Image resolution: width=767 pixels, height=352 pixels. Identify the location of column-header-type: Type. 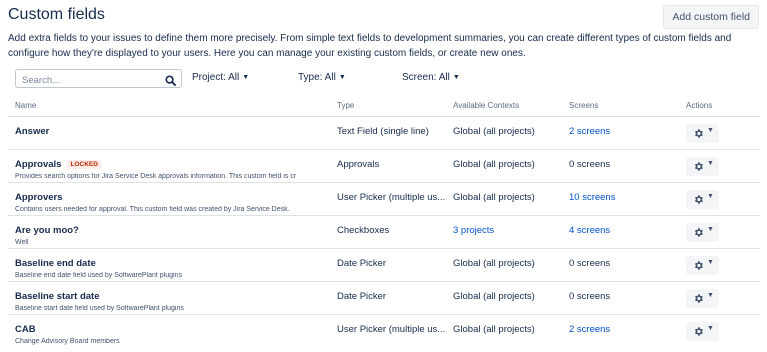
(346, 105).